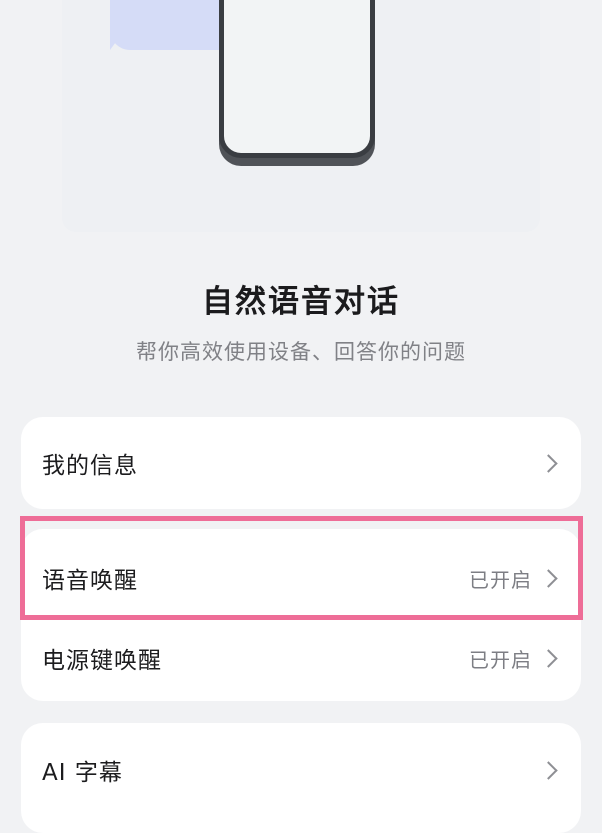  Describe the element at coordinates (102, 661) in the screenshot. I see `row-label: 电源键唤醒` at that location.